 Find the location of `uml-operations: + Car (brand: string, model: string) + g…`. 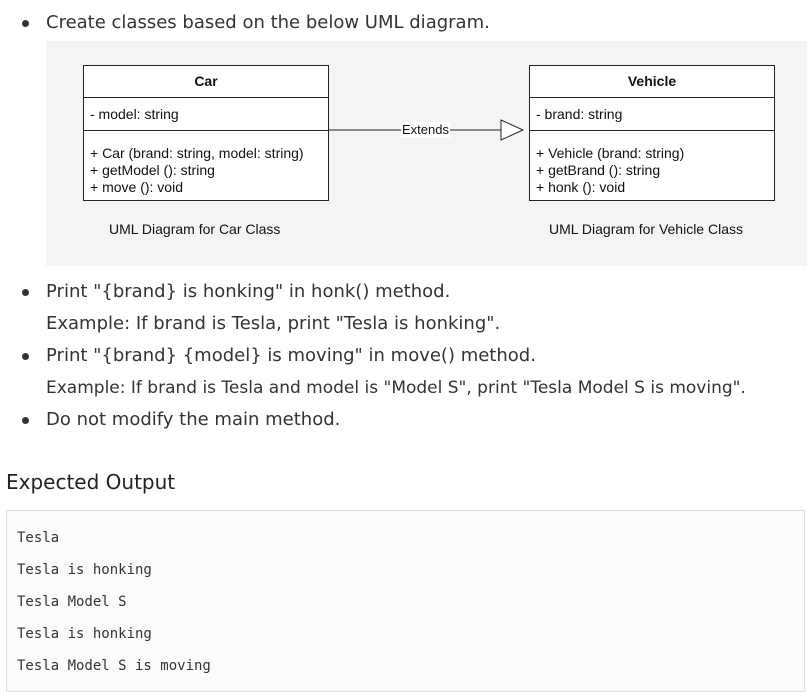

uml-operations: + Car (brand: string, model: string) + g… is located at coordinates (206, 163).